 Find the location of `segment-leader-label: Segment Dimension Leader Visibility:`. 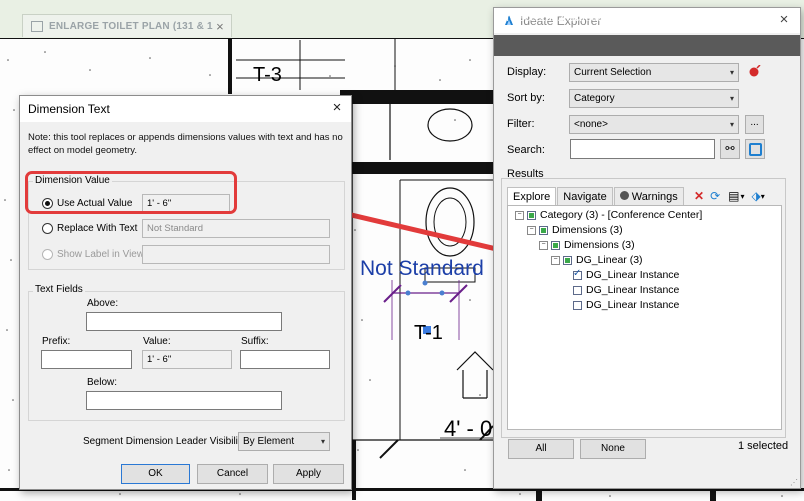

segment-leader-label: Segment Dimension Leader Visibility: is located at coordinates (166, 441).